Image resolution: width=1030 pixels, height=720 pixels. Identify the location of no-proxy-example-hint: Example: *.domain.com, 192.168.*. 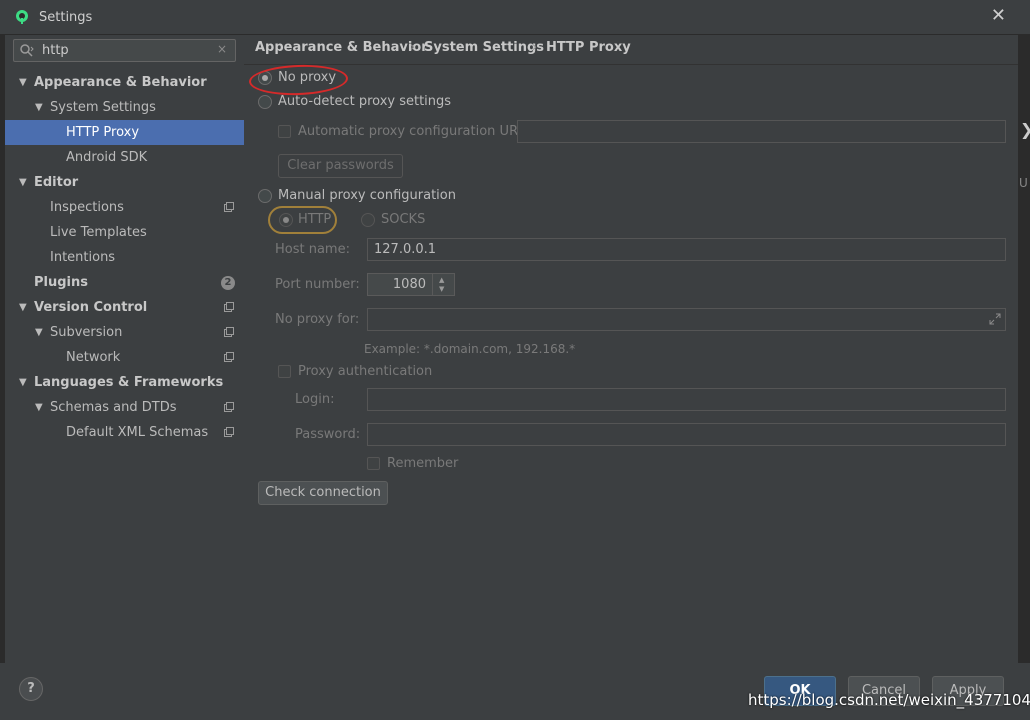
(470, 349).